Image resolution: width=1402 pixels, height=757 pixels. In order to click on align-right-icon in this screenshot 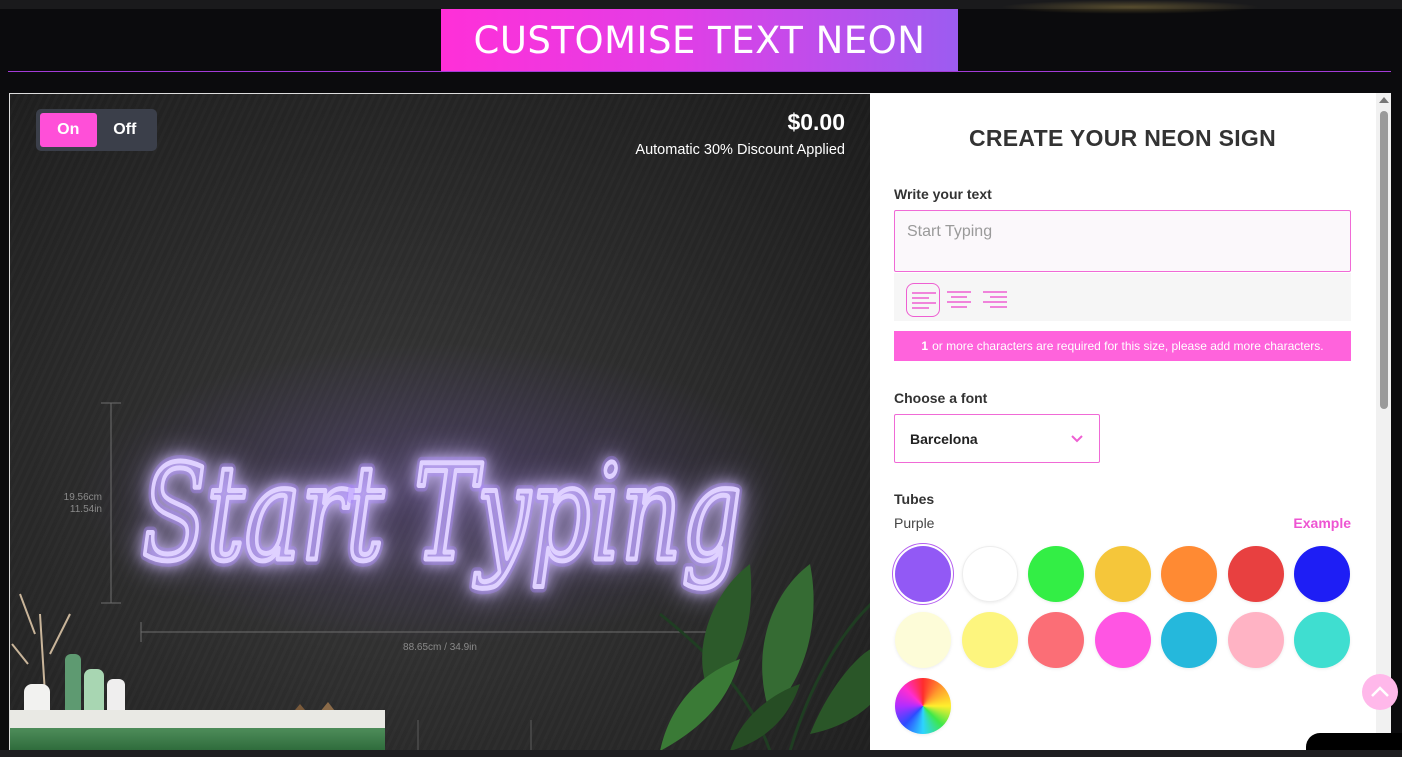, I will do `click(995, 300)`.